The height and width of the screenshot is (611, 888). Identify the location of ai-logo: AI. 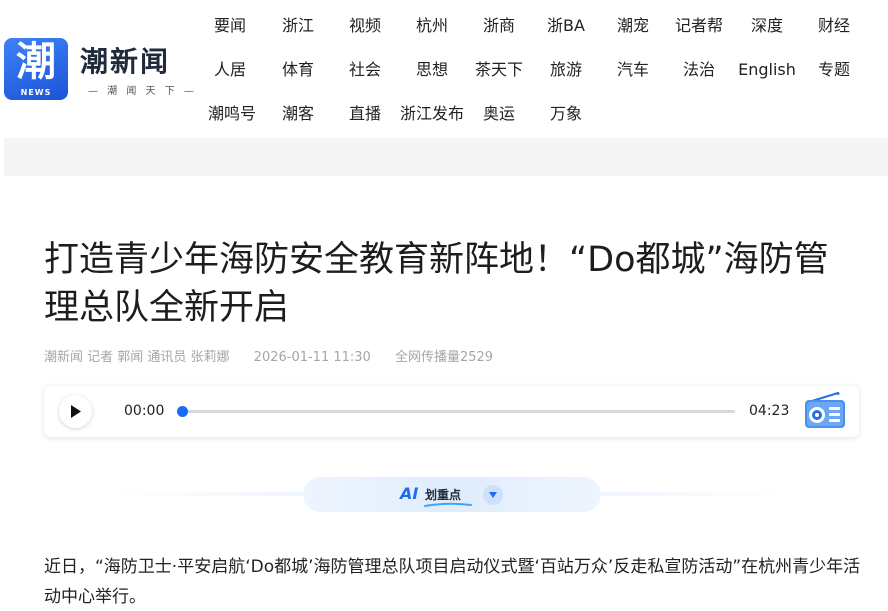
(409, 493).